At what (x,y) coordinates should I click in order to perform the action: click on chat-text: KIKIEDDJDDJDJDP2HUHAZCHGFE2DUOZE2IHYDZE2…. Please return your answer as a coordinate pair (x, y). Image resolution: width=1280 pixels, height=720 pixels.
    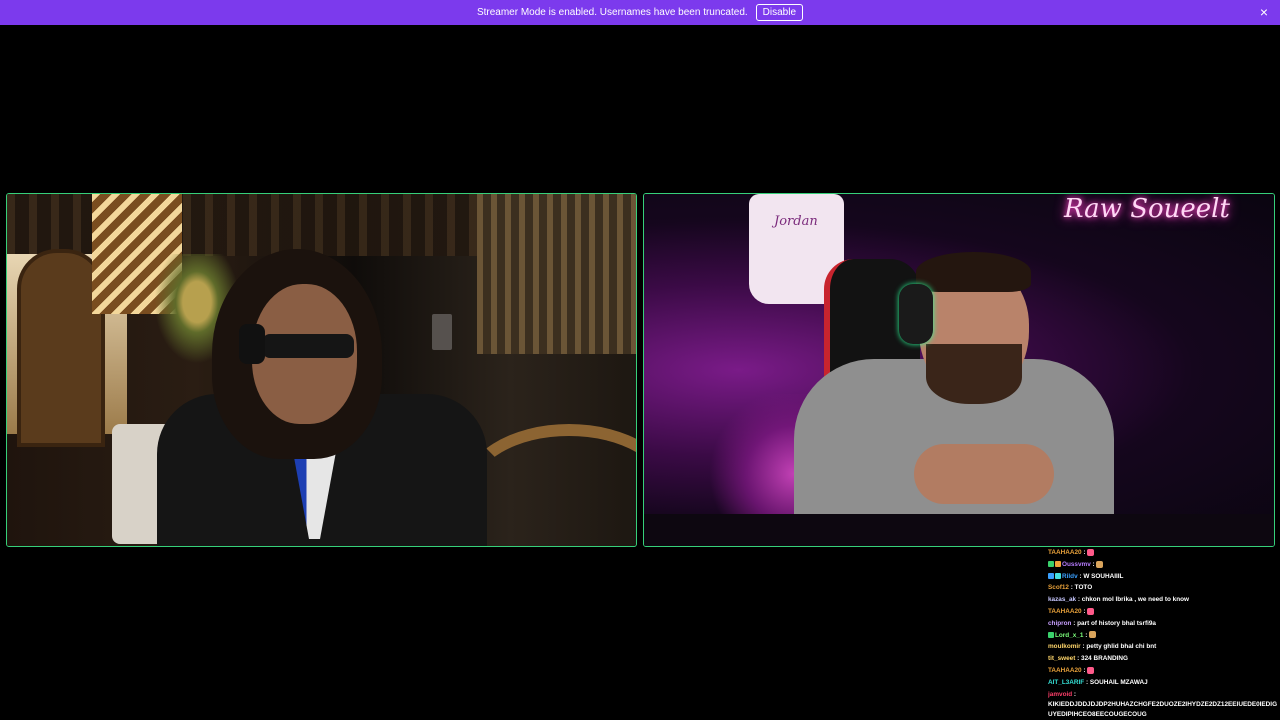
    Looking at the image, I should click on (1163, 710).